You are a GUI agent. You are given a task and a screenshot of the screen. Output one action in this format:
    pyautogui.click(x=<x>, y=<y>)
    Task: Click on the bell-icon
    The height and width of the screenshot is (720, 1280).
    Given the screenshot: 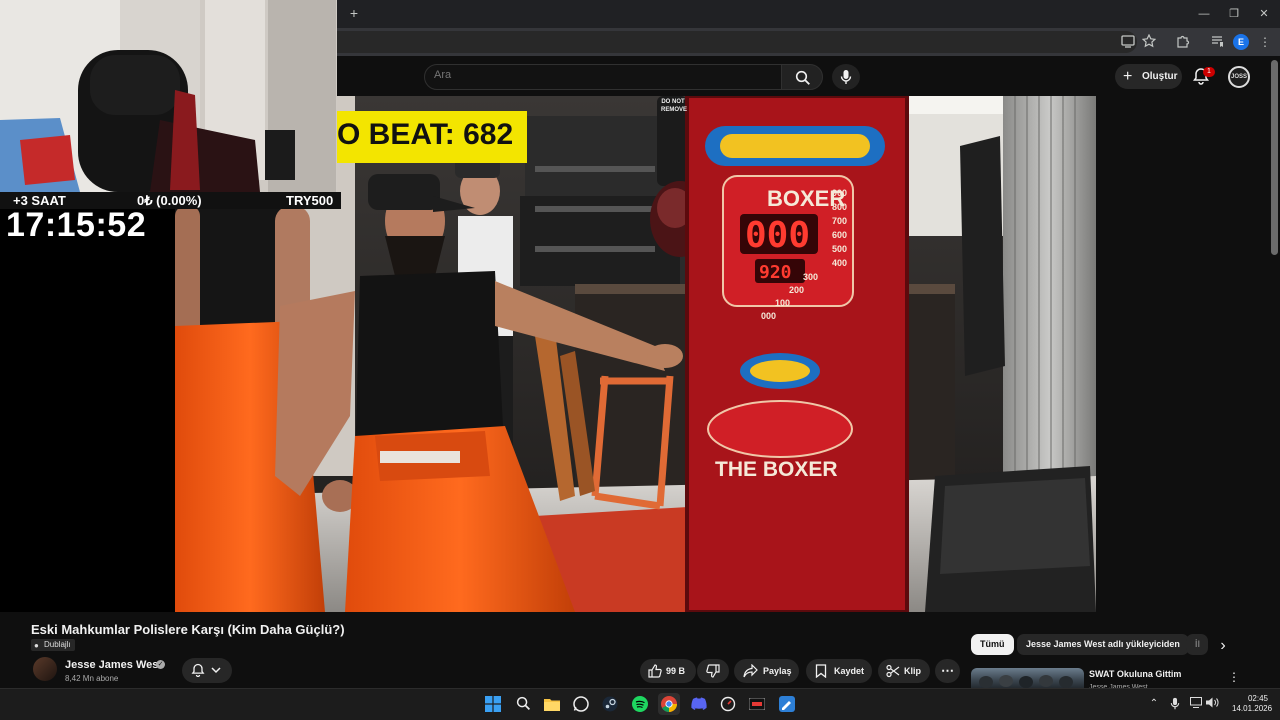 What is the action you would take?
    pyautogui.click(x=198, y=670)
    